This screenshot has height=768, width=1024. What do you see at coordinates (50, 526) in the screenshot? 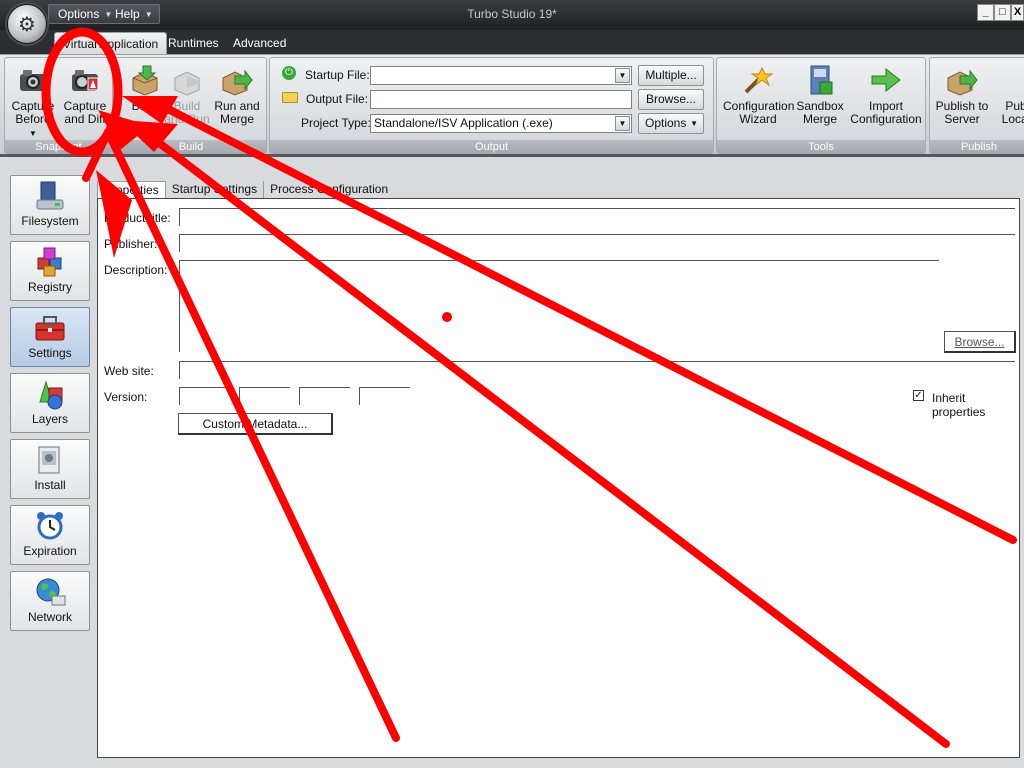
I see `alarm-clock-icon` at bounding box center [50, 526].